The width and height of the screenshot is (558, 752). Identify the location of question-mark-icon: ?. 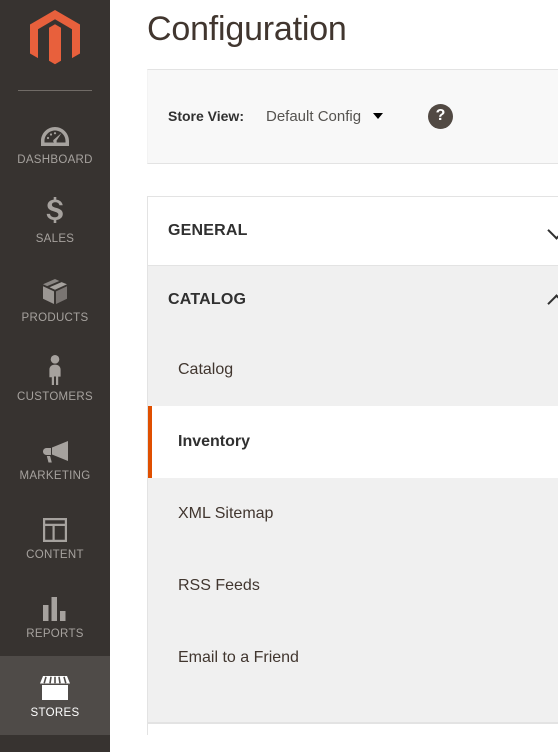
(441, 116).